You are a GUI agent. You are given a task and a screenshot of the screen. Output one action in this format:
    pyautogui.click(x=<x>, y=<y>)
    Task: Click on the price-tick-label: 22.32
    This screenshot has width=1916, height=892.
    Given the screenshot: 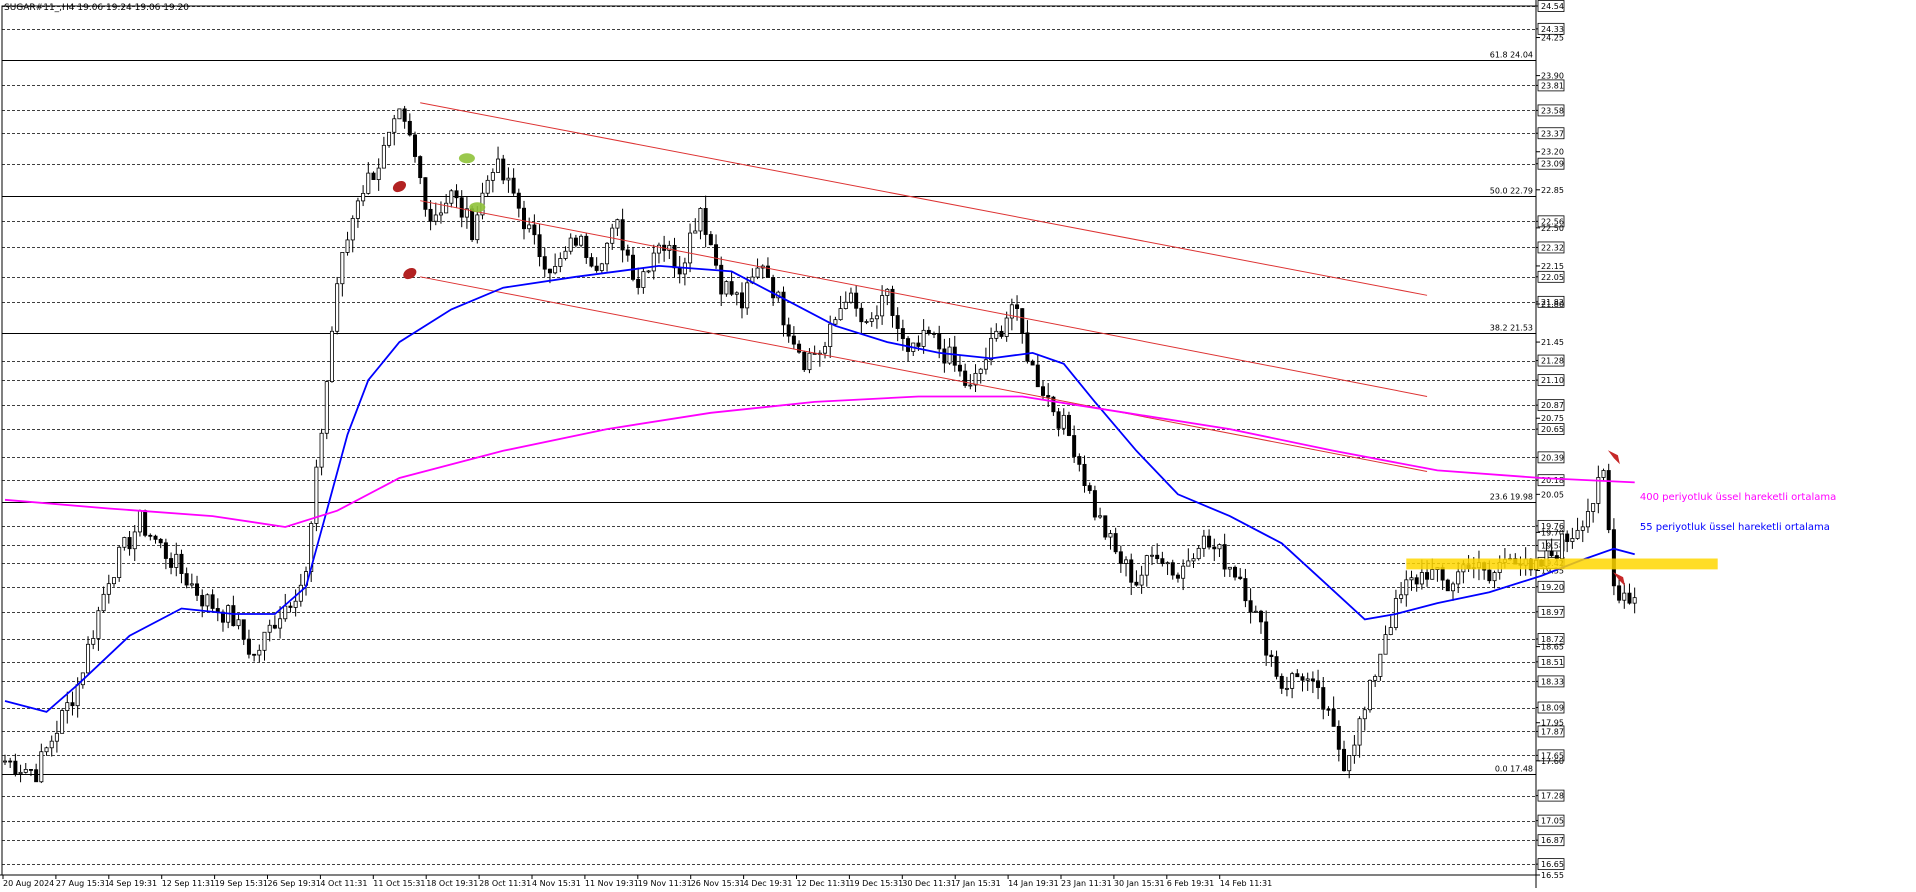 What is the action you would take?
    pyautogui.click(x=1552, y=247)
    